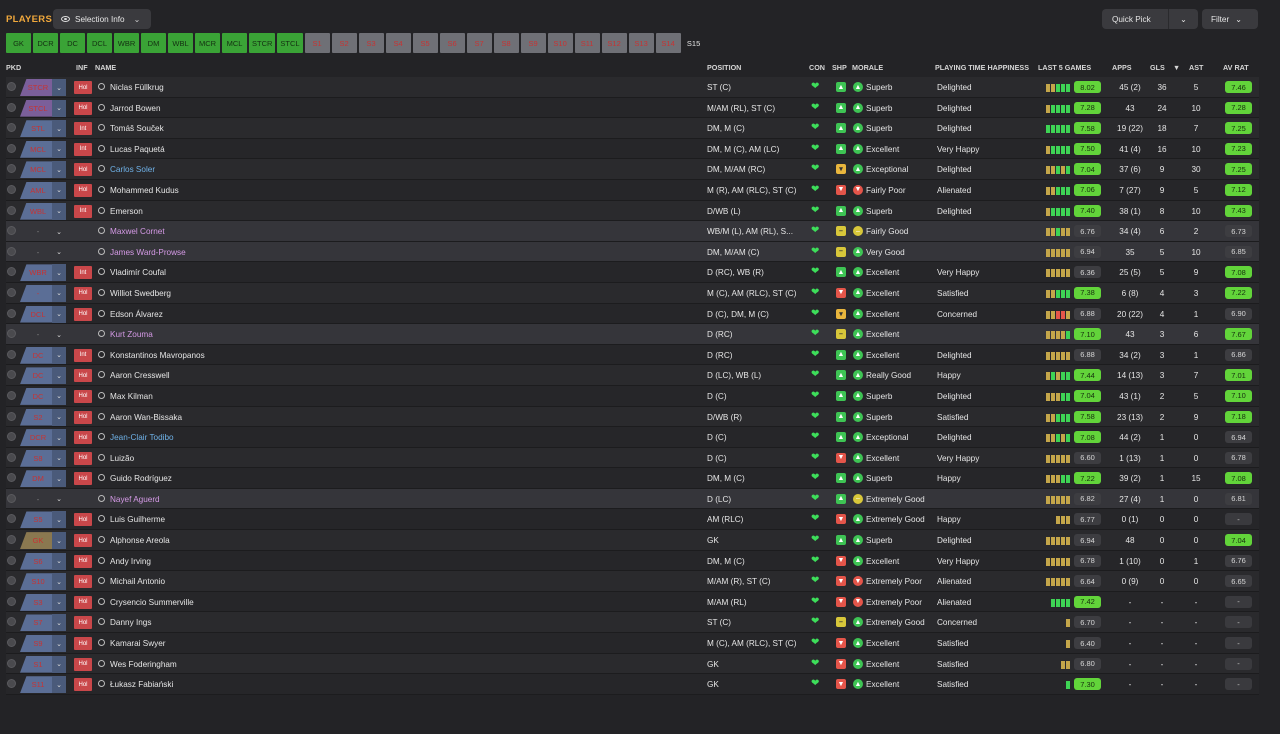 The image size is (1280, 734). I want to click on picked-position-selector: S8 ⌄, so click(43, 458).